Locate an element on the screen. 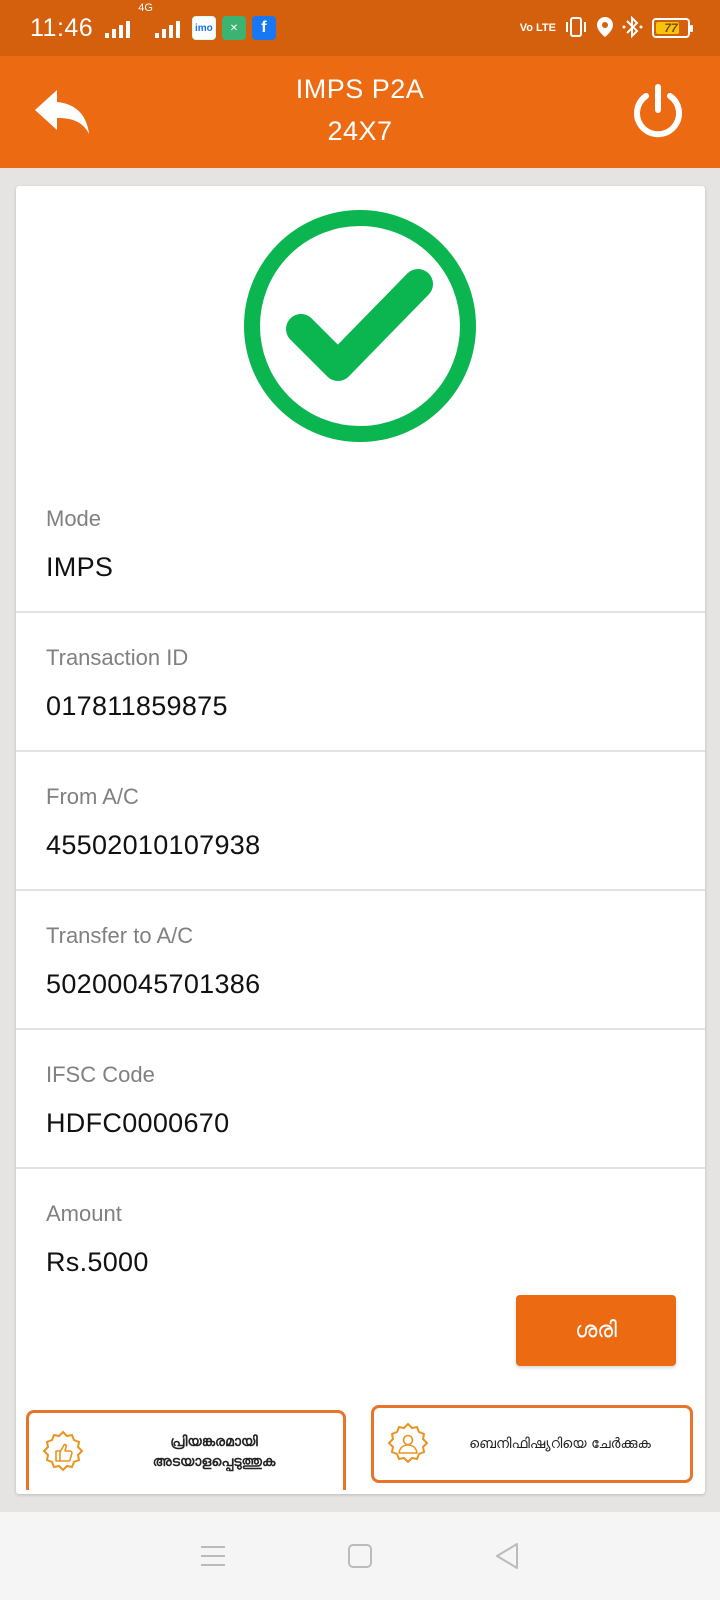  home-button is located at coordinates (360, 1556).